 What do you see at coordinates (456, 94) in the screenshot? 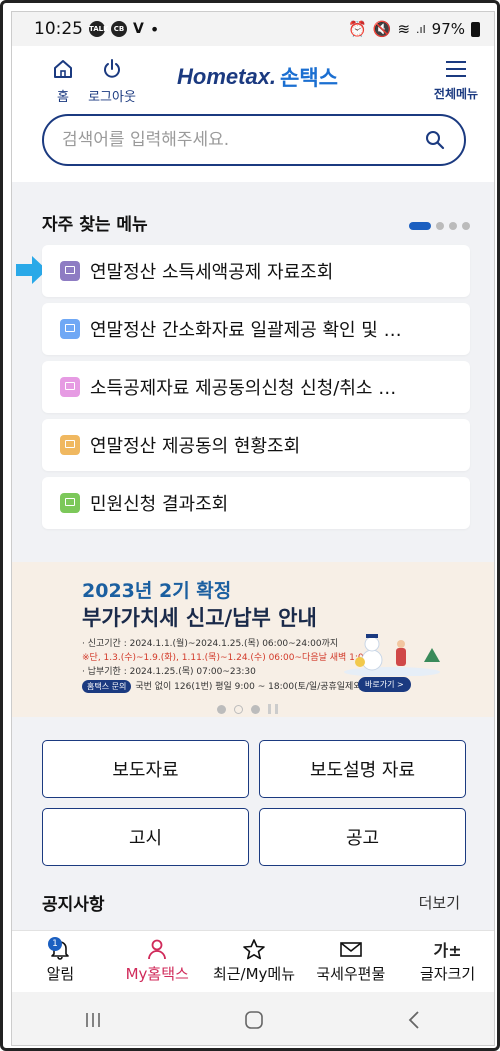
I see `all-menu-label: 전체메뉴` at bounding box center [456, 94].